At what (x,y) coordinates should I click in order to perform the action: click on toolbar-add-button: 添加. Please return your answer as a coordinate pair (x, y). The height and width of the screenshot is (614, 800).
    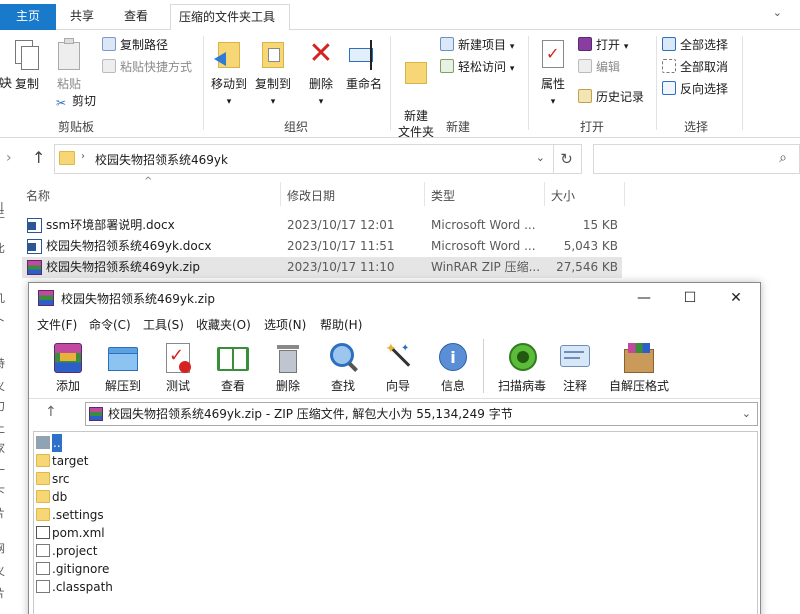
    Looking at the image, I should click on (68, 367).